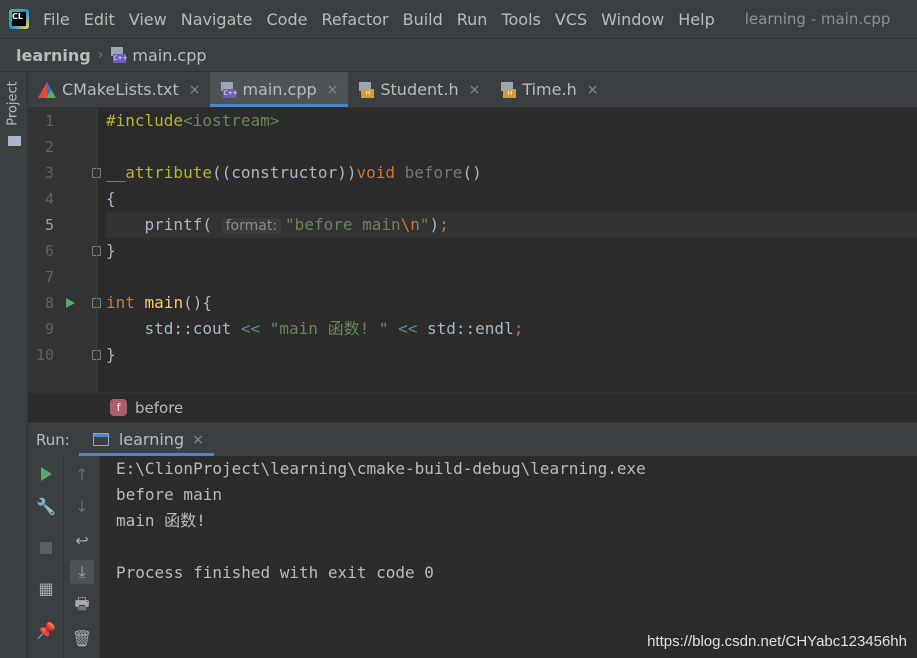 The height and width of the screenshot is (658, 917). I want to click on code-line: #include<iostream>, so click(193, 120).